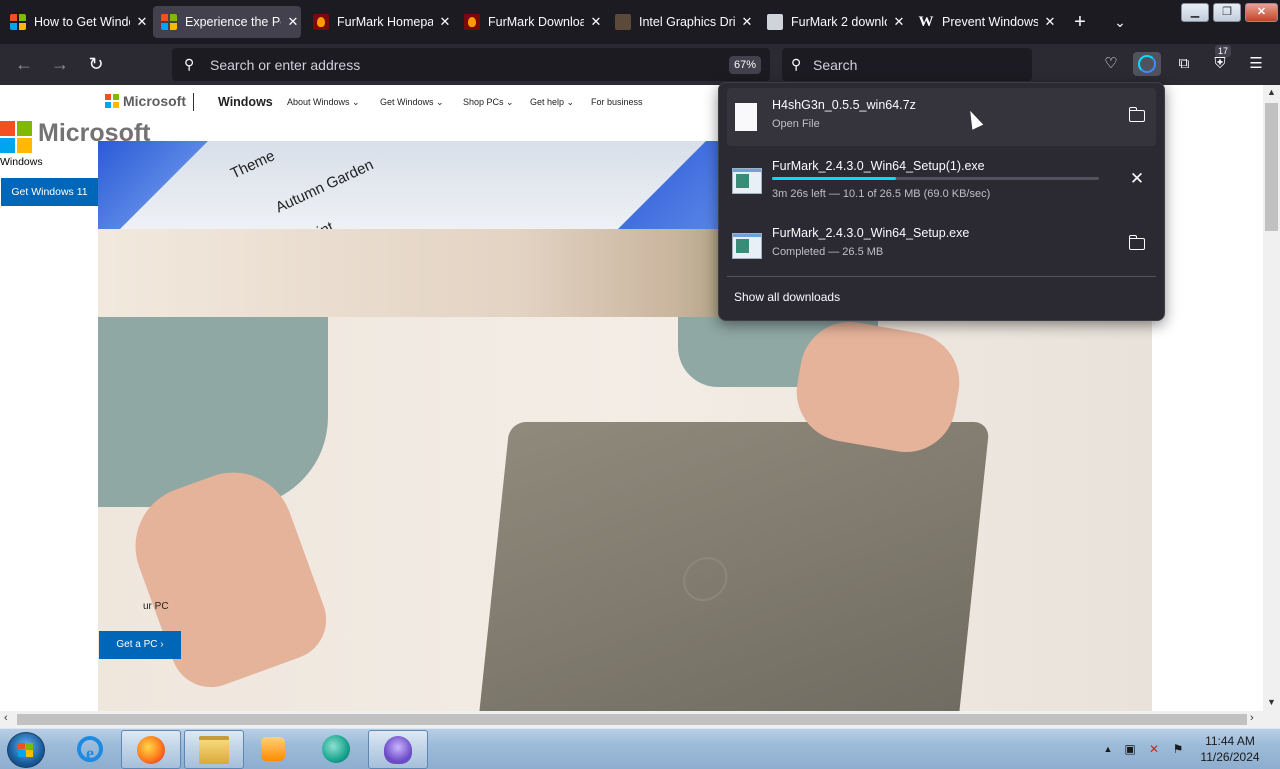  I want to click on forward-arrow-icon: →, so click(60, 64).